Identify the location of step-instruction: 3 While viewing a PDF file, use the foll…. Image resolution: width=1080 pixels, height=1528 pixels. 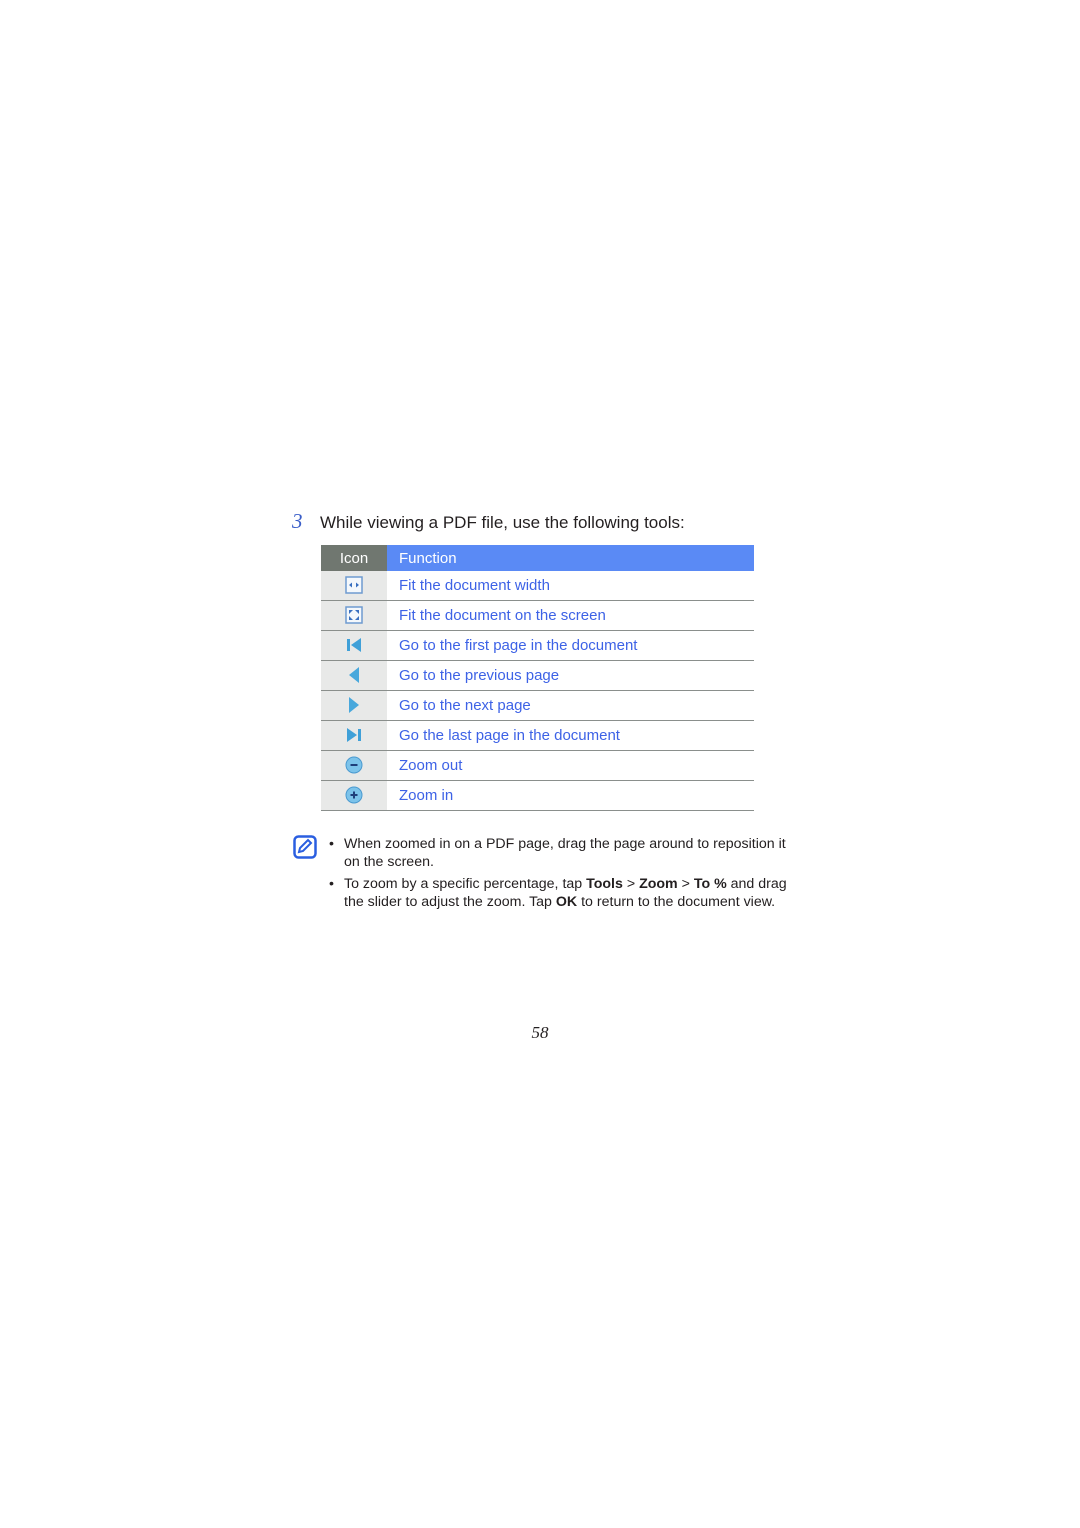
(527, 523).